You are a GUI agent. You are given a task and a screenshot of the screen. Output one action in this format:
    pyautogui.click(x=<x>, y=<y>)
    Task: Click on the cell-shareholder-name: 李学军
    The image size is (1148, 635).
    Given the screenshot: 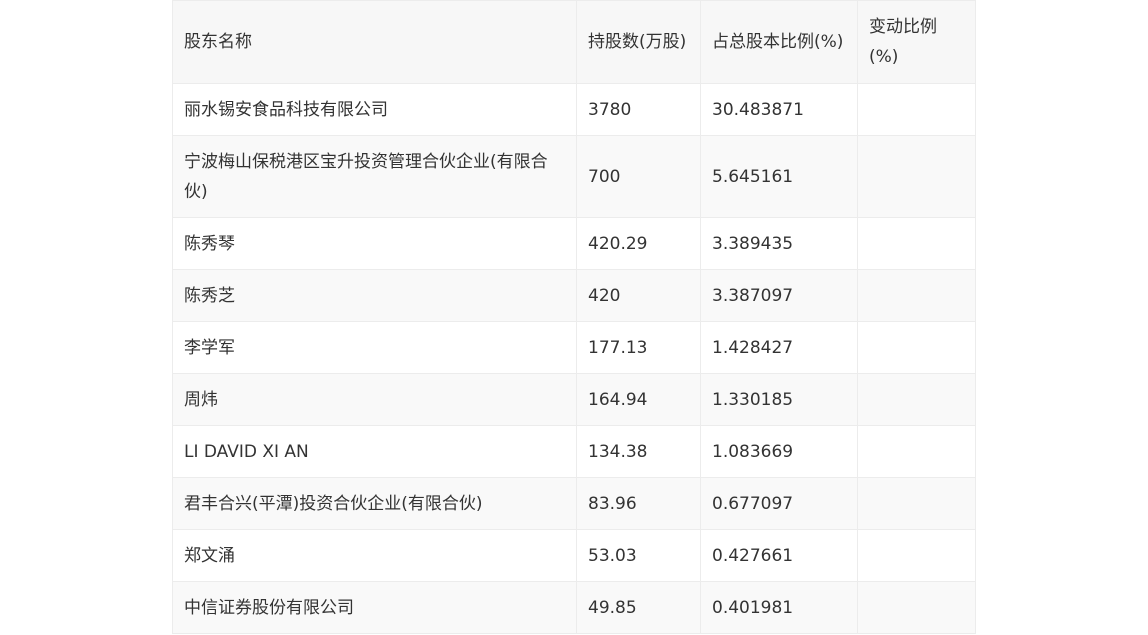 What is the action you would take?
    pyautogui.click(x=374, y=347)
    